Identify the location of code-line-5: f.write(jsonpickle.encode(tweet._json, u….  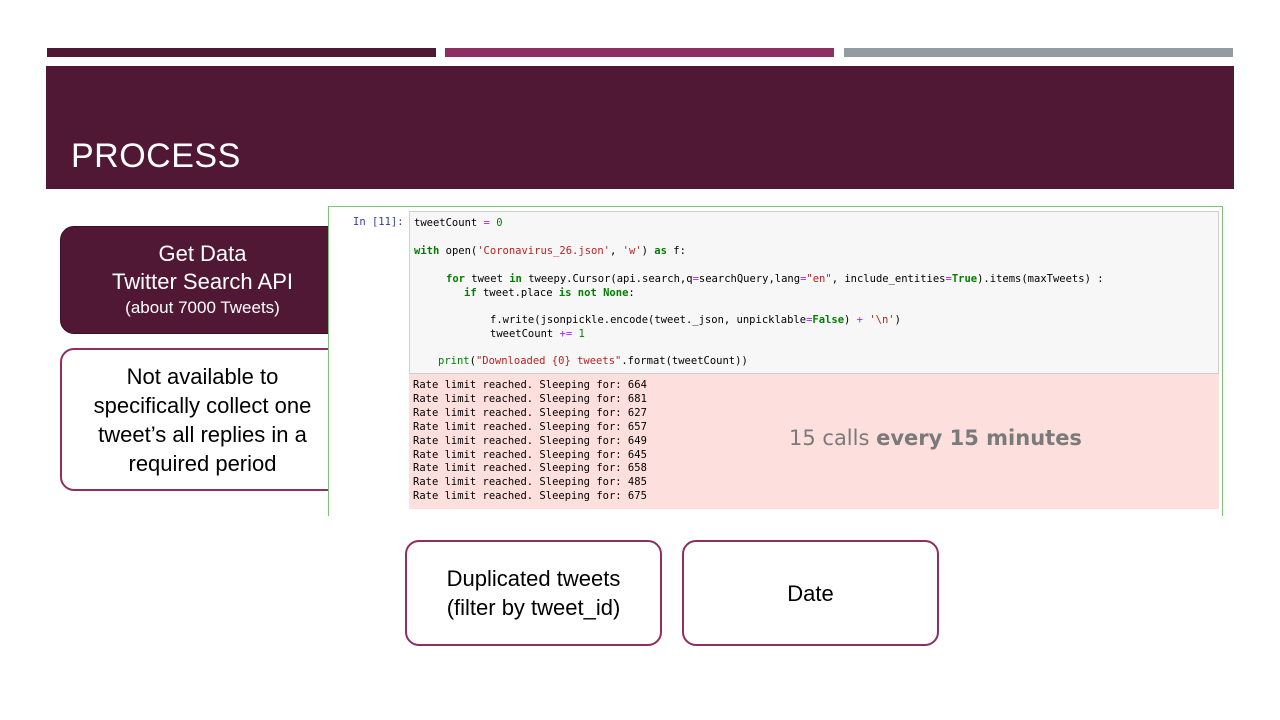
(695, 320).